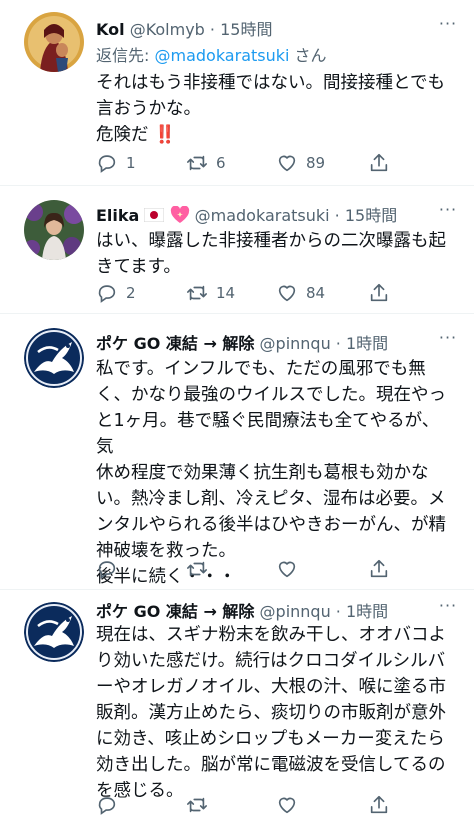  Describe the element at coordinates (270, 83) in the screenshot. I see `tweet-line: それはもう非接種ではない。間接接種とでも` at that location.